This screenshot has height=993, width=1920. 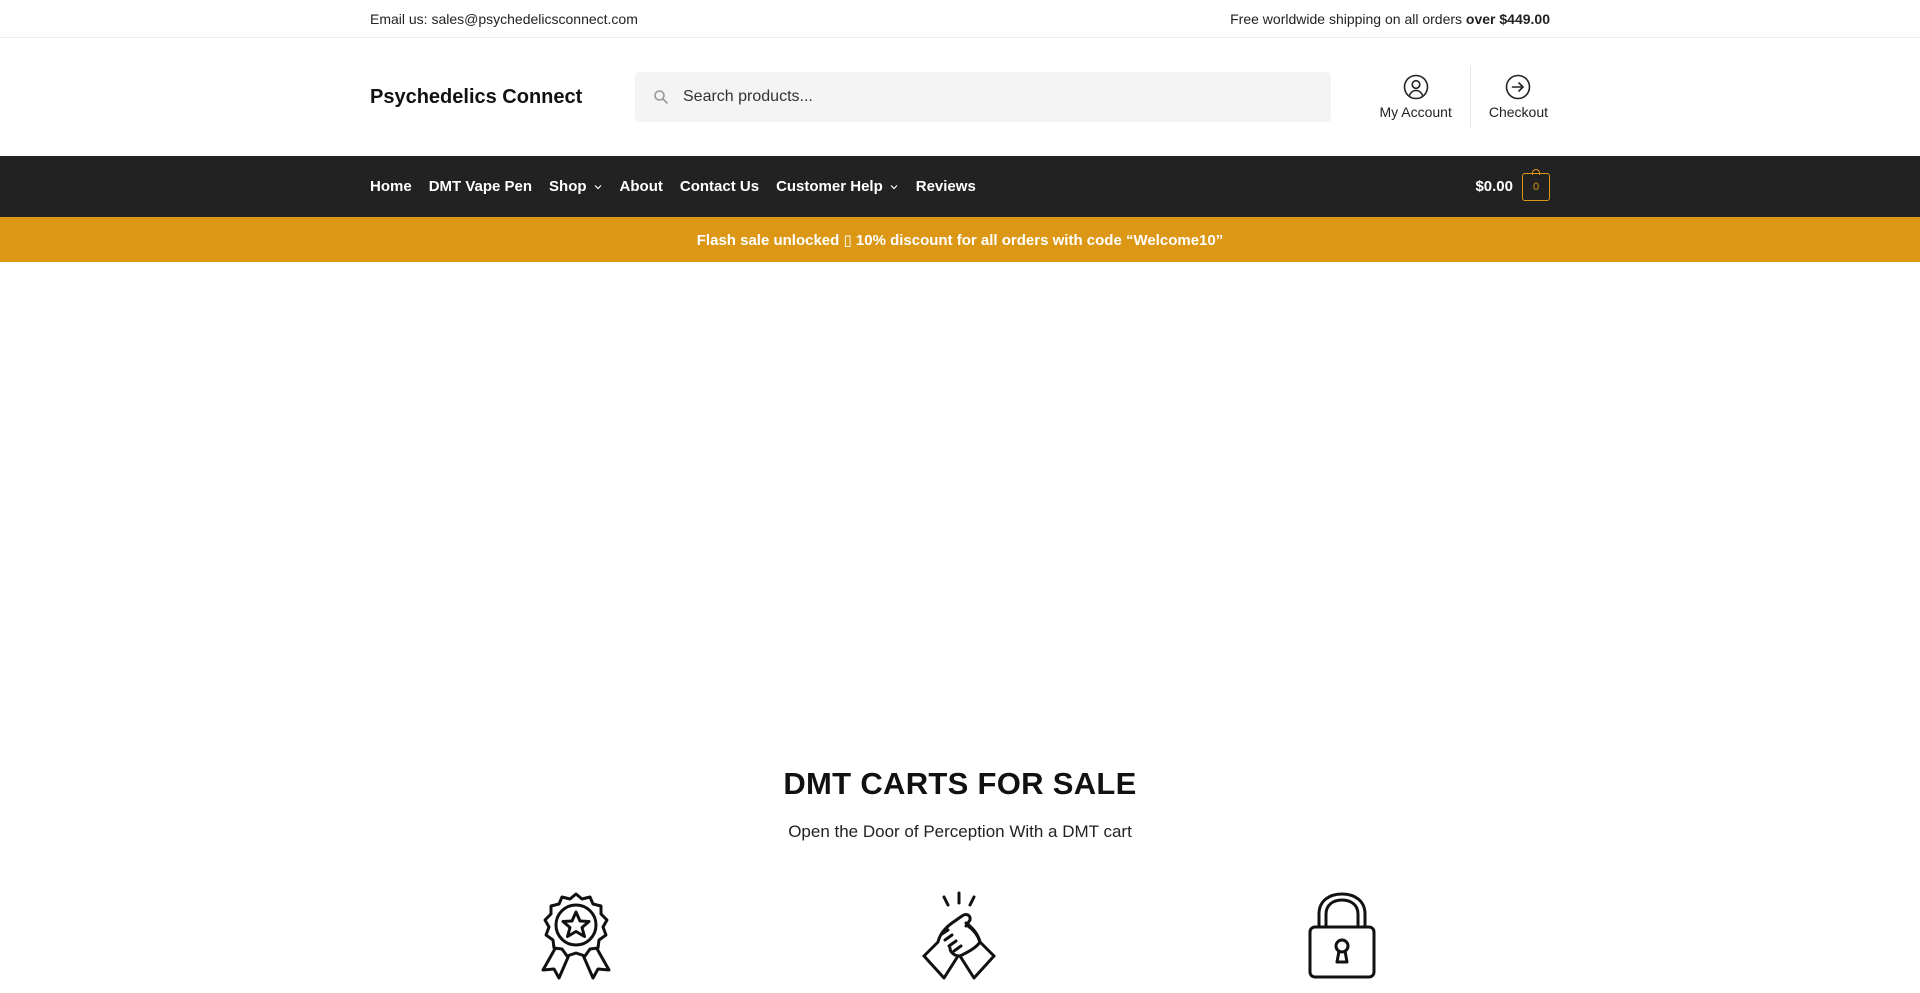 I want to click on nav-item-label: Shop, so click(x=568, y=186).